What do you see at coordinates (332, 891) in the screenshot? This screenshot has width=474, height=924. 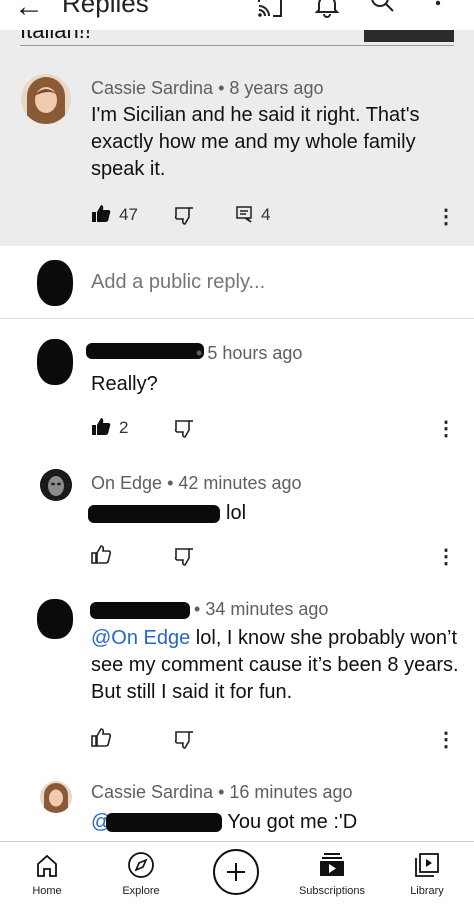 I see `nav-subscriptions-label: Subscriptions` at bounding box center [332, 891].